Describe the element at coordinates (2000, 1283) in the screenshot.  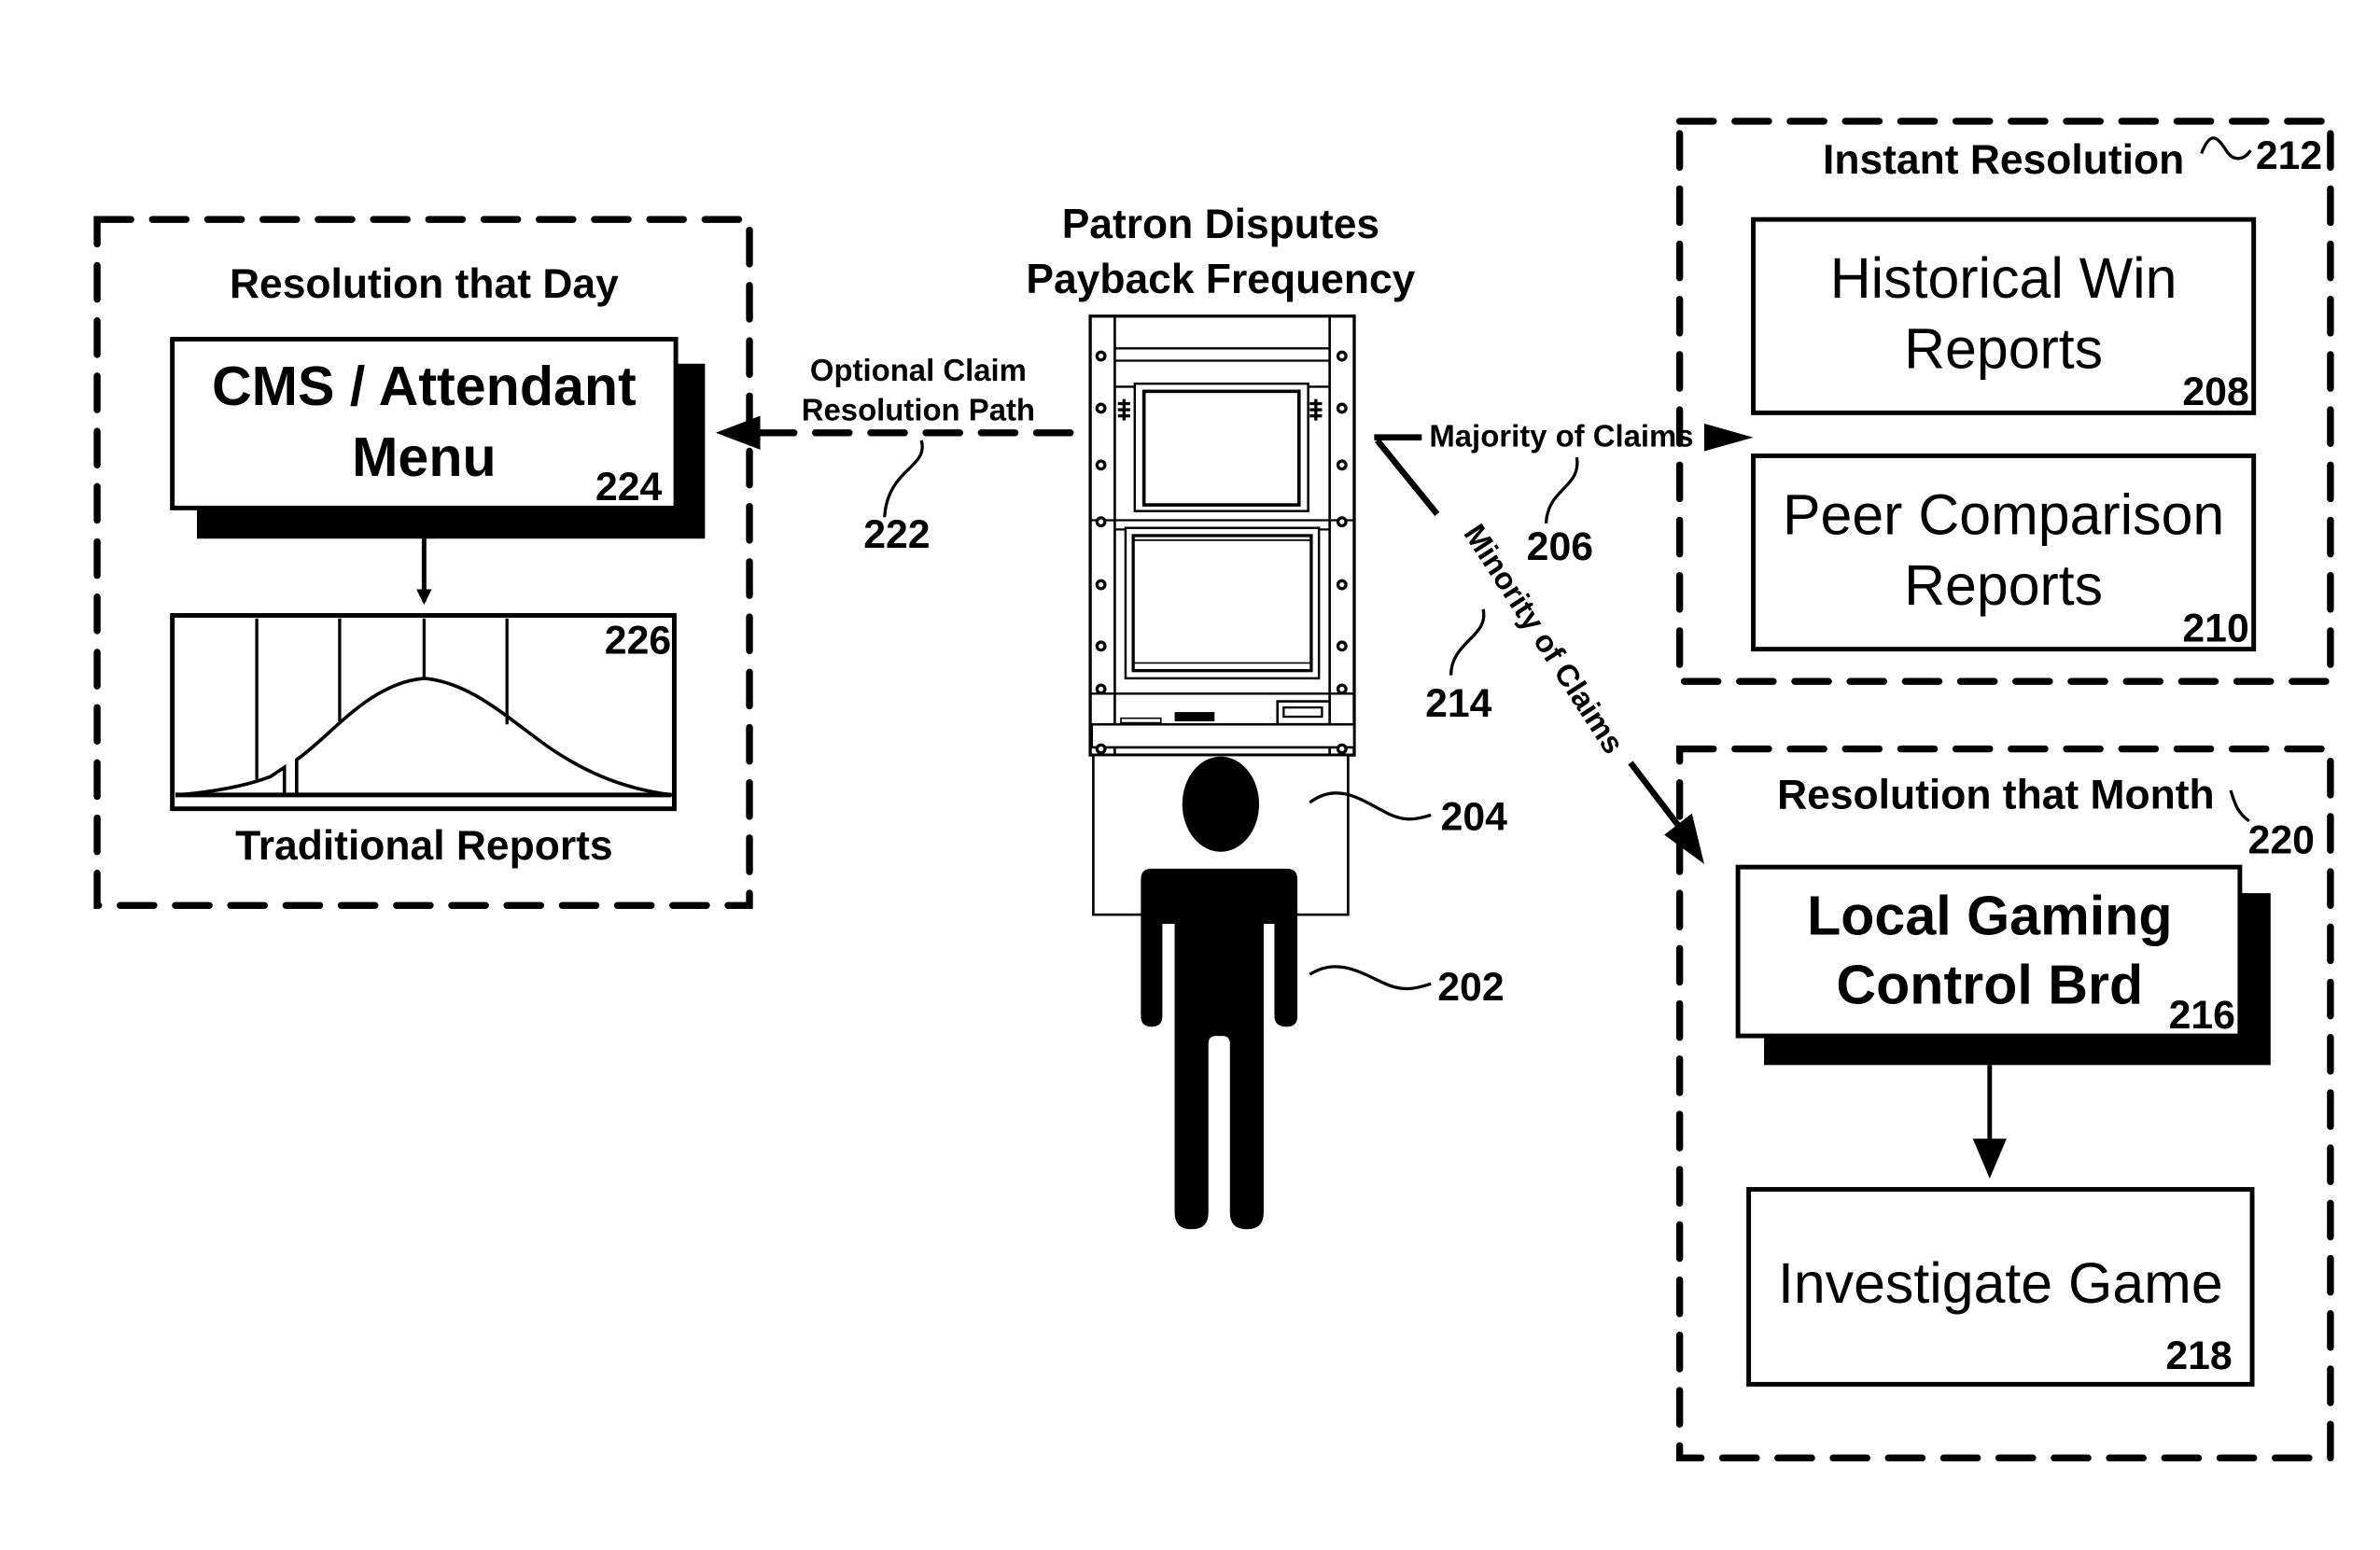
I see `investigate-box-label: Investigate Game` at that location.